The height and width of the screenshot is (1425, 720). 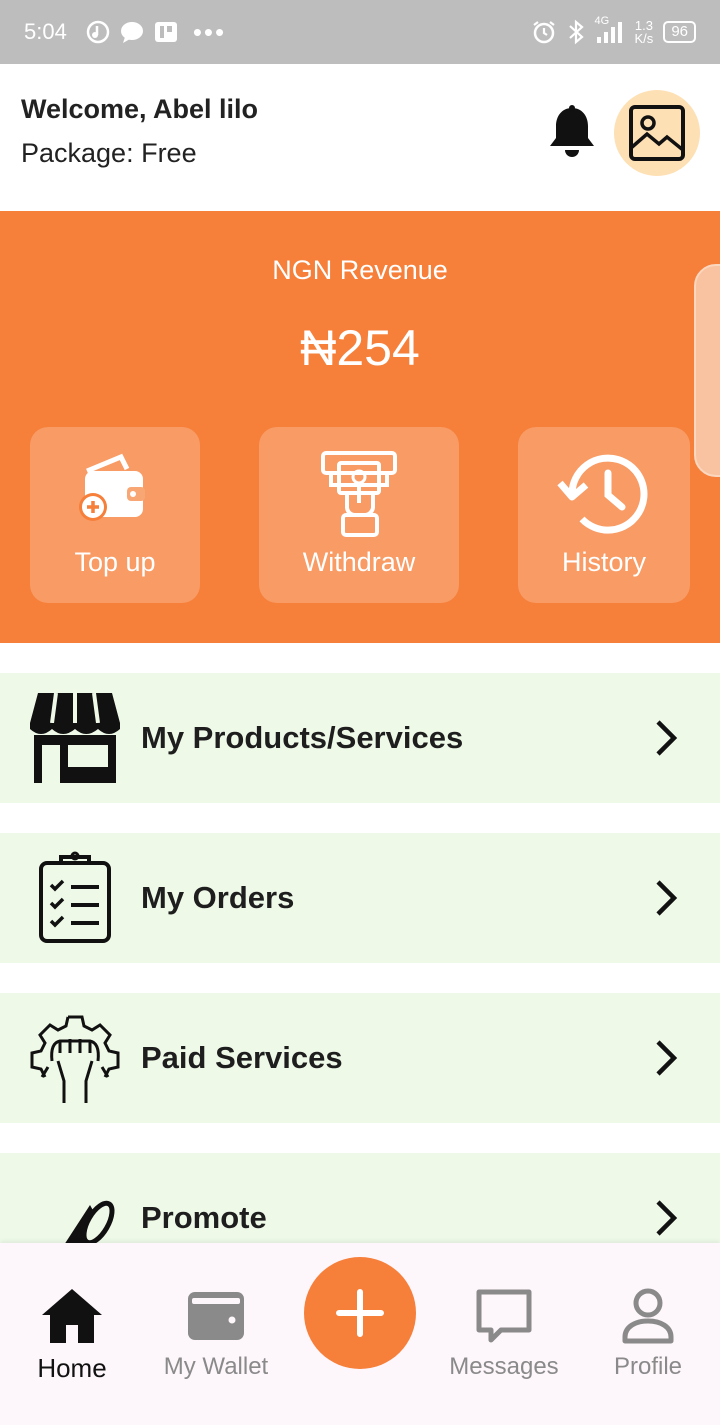 I want to click on wallet-icon, so click(x=216, y=1316).